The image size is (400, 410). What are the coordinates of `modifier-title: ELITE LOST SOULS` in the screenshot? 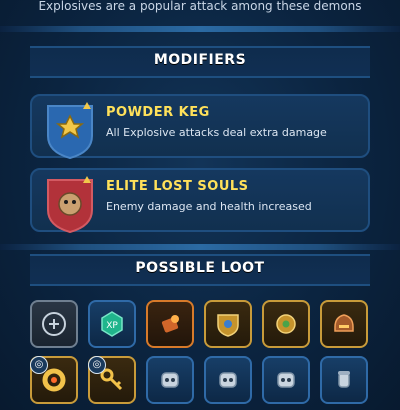 It's located at (177, 186).